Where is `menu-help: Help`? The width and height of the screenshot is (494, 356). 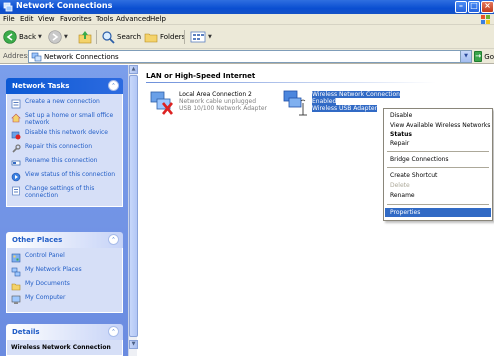
menu-help: Help is located at coordinates (158, 19).